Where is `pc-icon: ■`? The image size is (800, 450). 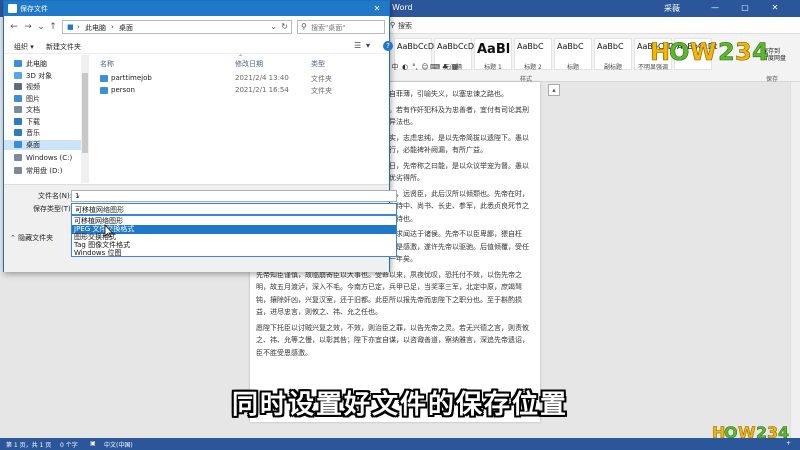 pc-icon: ■ is located at coordinates (70, 27).